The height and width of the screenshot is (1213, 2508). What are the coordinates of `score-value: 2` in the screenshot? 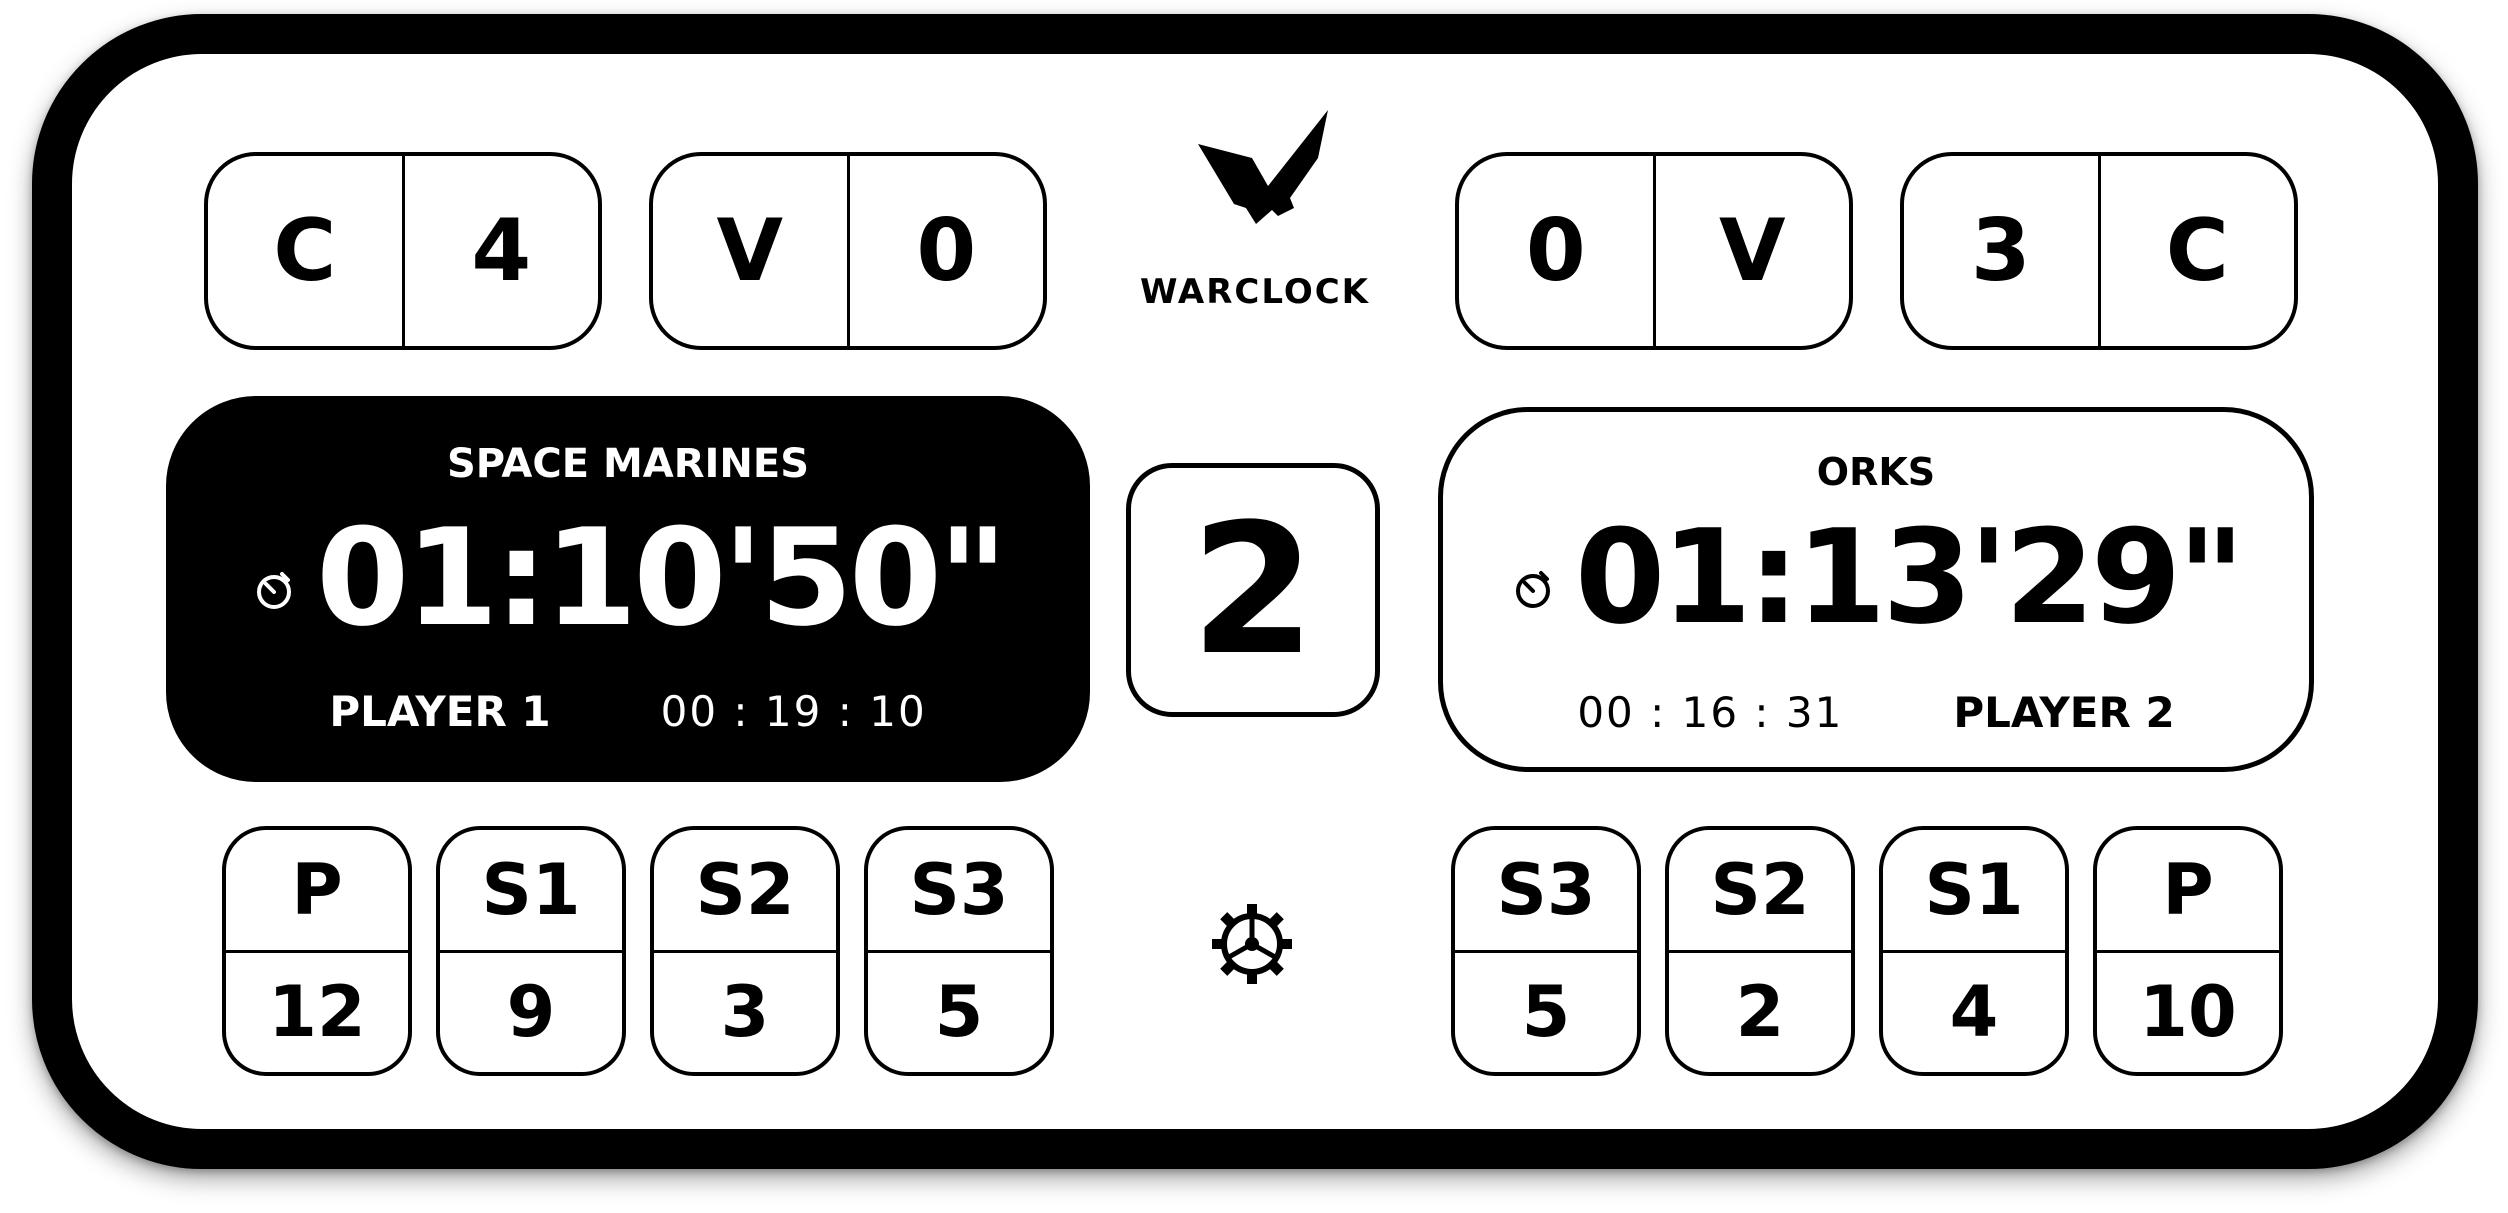 It's located at (1760, 1011).